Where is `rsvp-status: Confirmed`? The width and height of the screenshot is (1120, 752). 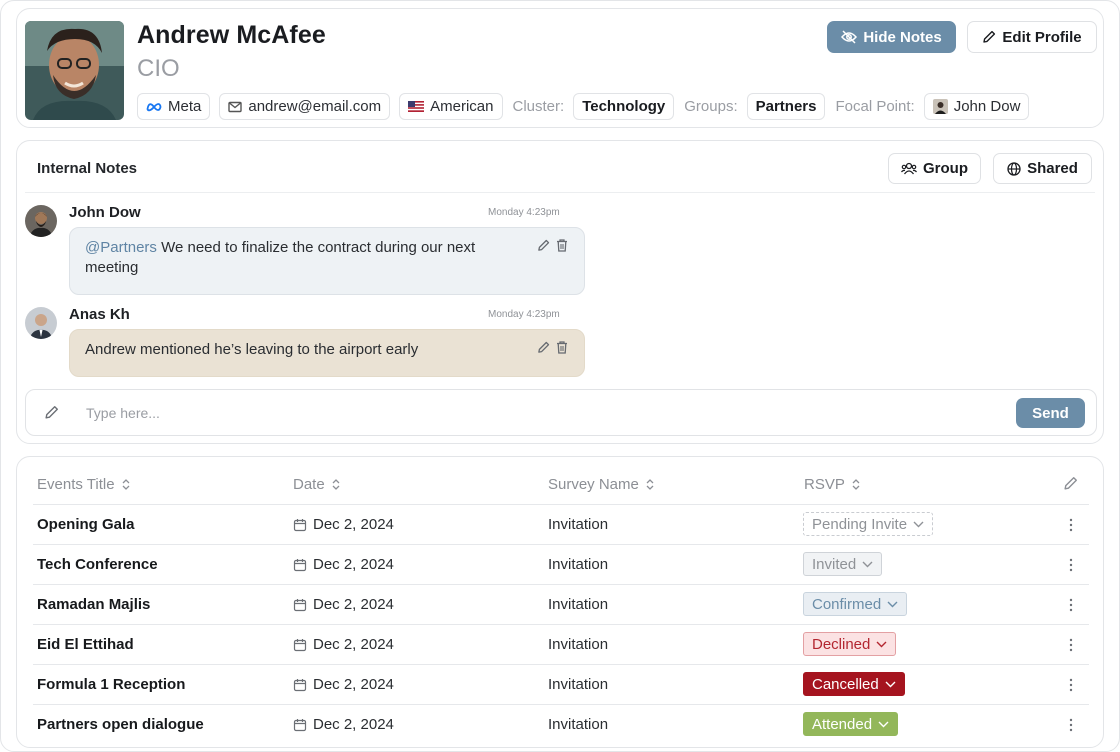 rsvp-status: Confirmed is located at coordinates (847, 604).